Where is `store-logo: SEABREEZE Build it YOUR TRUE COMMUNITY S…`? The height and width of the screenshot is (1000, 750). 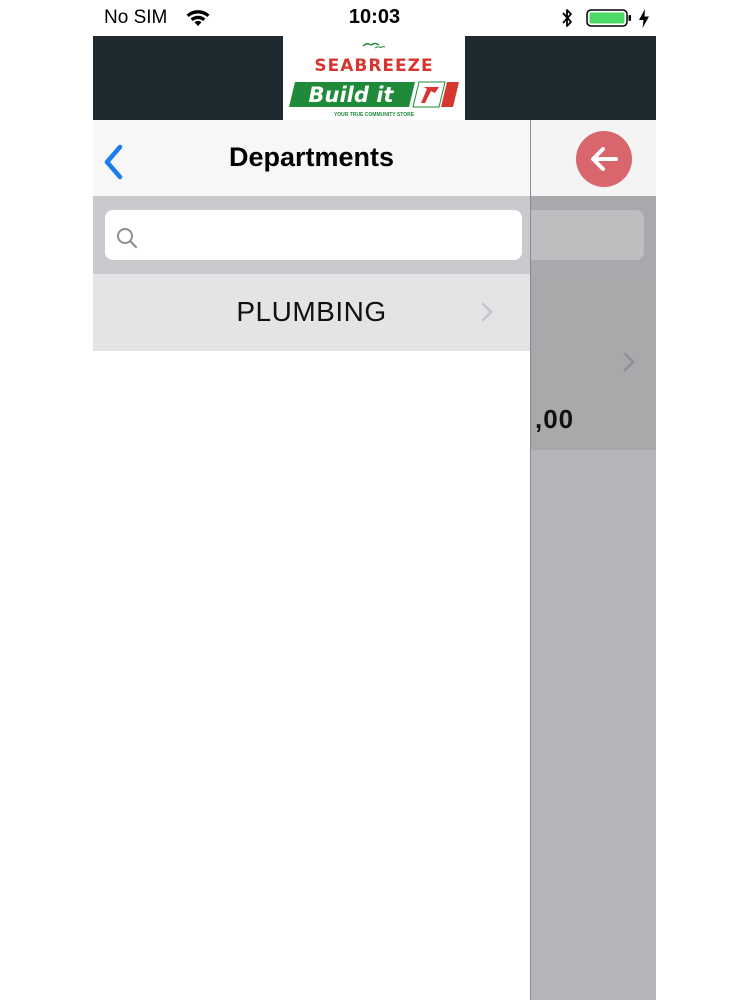 store-logo: SEABREEZE Build it YOUR TRUE COMMUNITY S… is located at coordinates (374, 78).